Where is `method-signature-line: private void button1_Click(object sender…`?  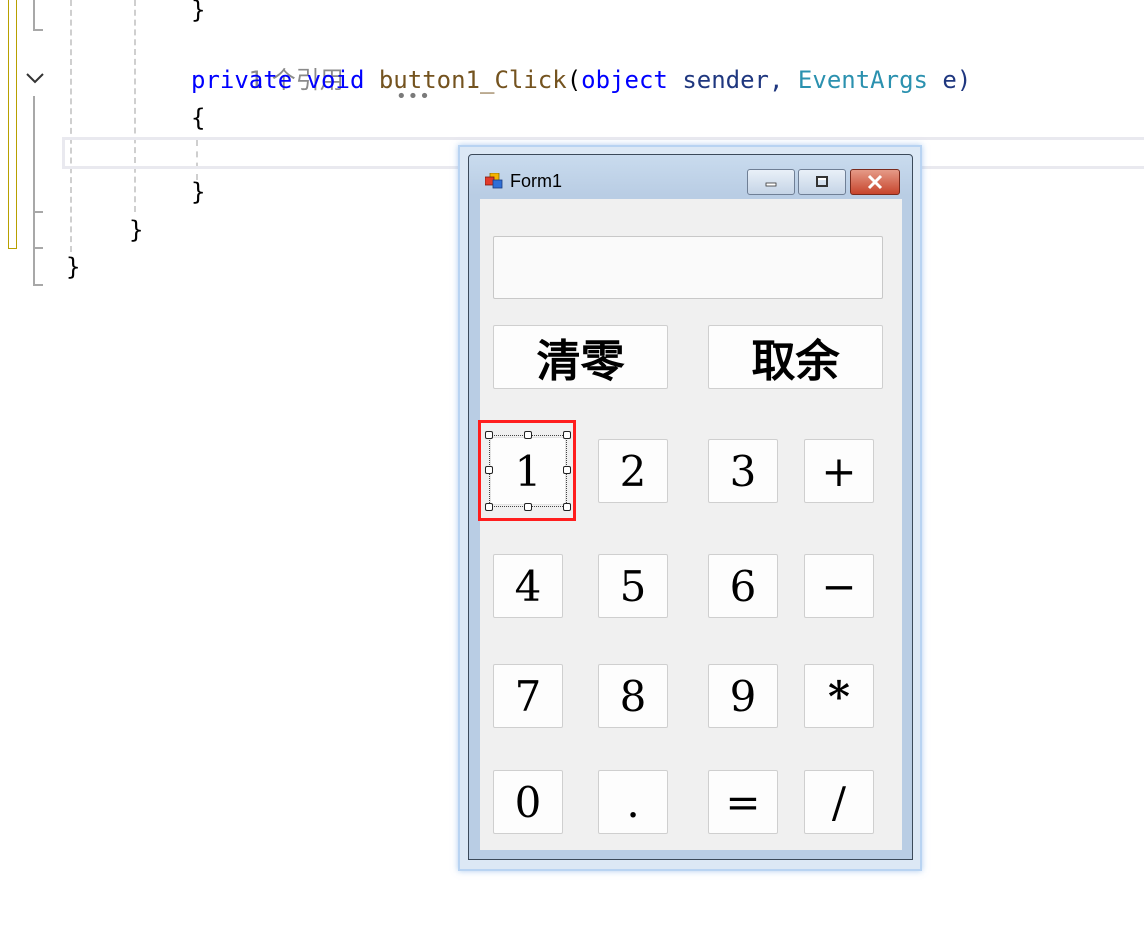 method-signature-line: private void button1_Click(object sender… is located at coordinates (581, 80).